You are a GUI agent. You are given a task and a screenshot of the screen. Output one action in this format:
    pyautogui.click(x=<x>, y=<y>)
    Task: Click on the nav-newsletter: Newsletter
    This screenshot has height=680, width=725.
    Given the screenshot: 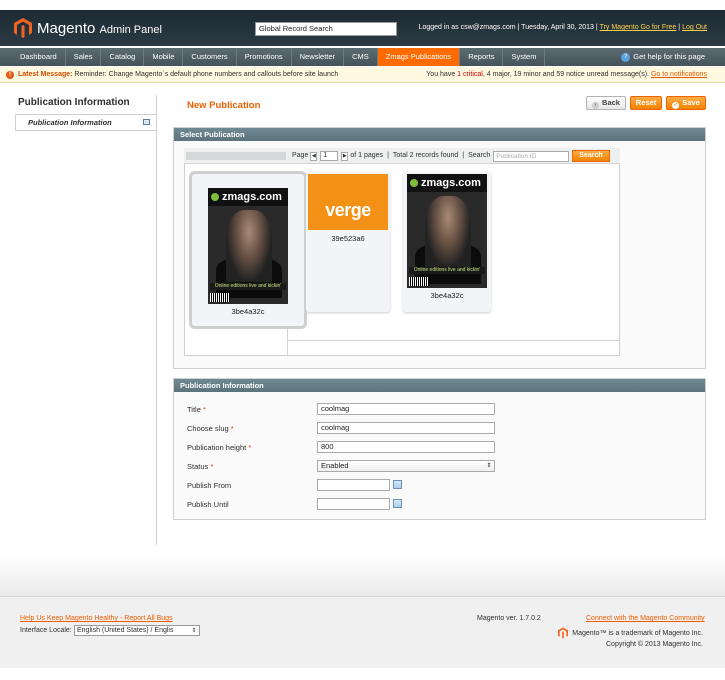 What is the action you would take?
    pyautogui.click(x=318, y=57)
    